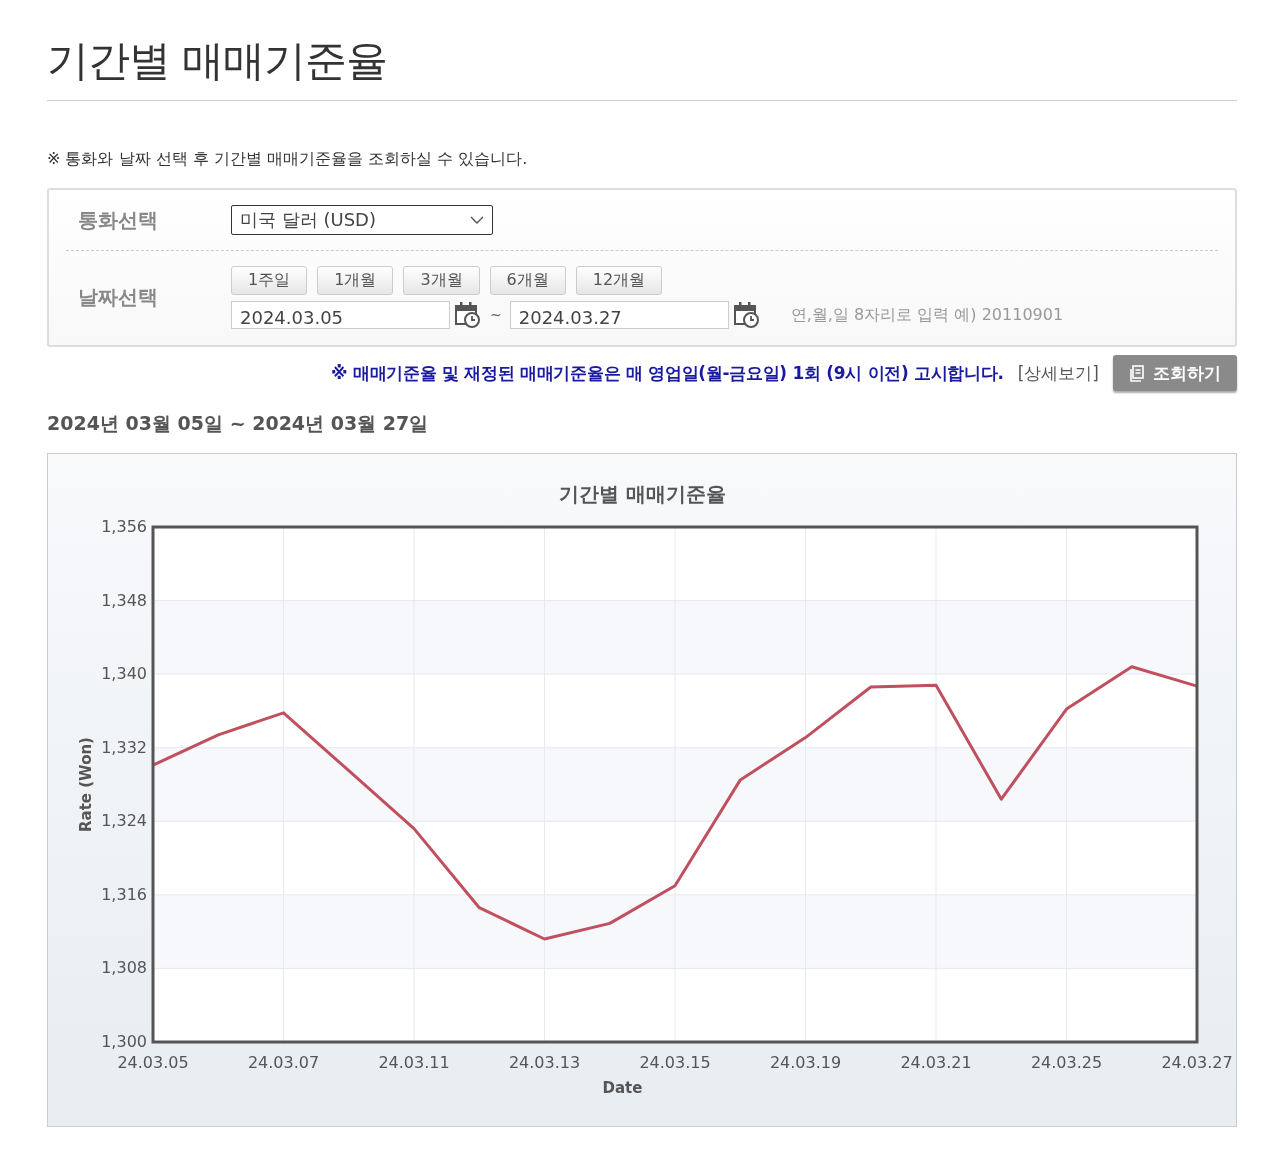 The image size is (1281, 1160). I want to click on y-axis-label: 1,356, so click(124, 527).